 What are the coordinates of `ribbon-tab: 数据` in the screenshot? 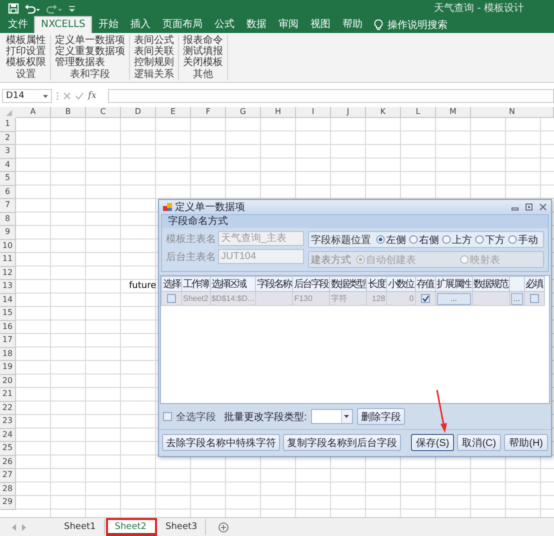 It's located at (256, 25).